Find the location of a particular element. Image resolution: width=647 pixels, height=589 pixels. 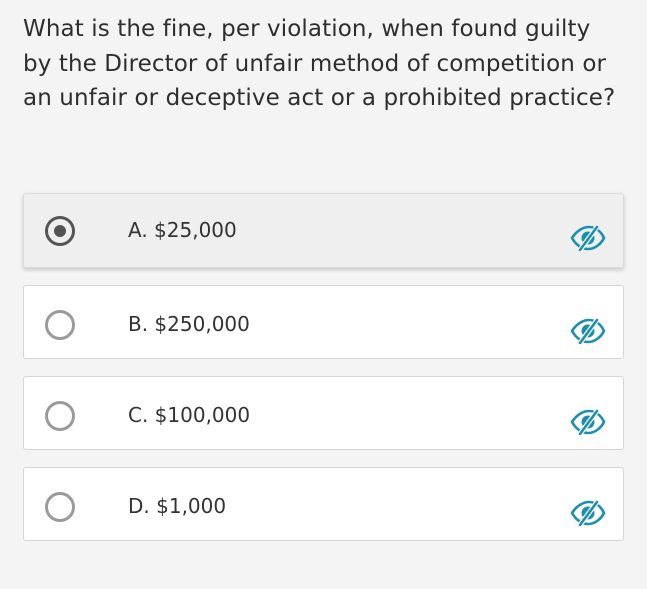

answer-label-a: A. $25,000 is located at coordinates (182, 230).